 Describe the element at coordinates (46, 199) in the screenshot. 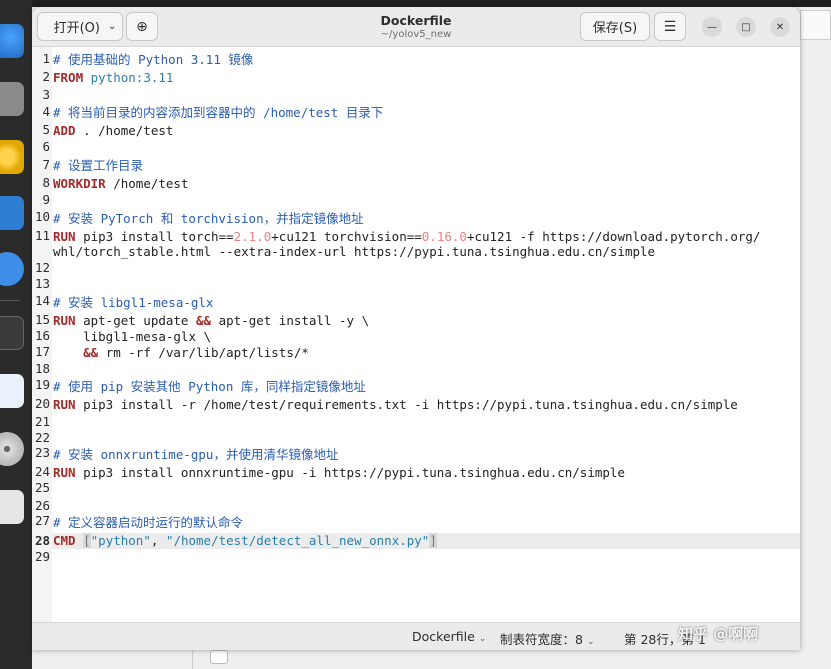

I see `line-number: 9` at that location.